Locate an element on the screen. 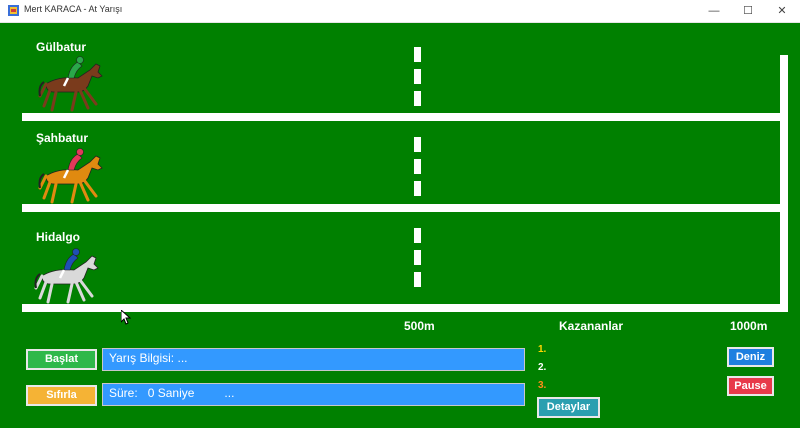  distance-label-1000: 1000m is located at coordinates (749, 326).